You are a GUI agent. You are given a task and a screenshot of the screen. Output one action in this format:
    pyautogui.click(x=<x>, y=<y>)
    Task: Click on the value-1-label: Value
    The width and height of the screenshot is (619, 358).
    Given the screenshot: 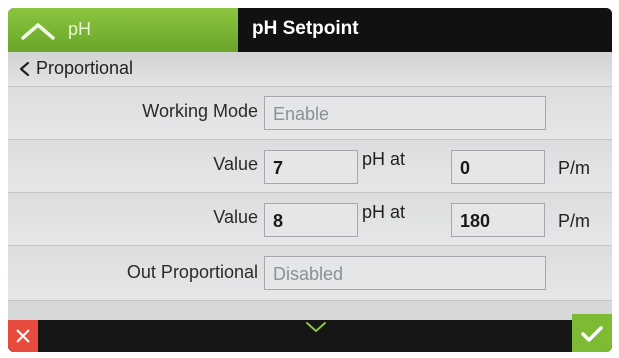 What is the action you would take?
    pyautogui.click(x=235, y=164)
    